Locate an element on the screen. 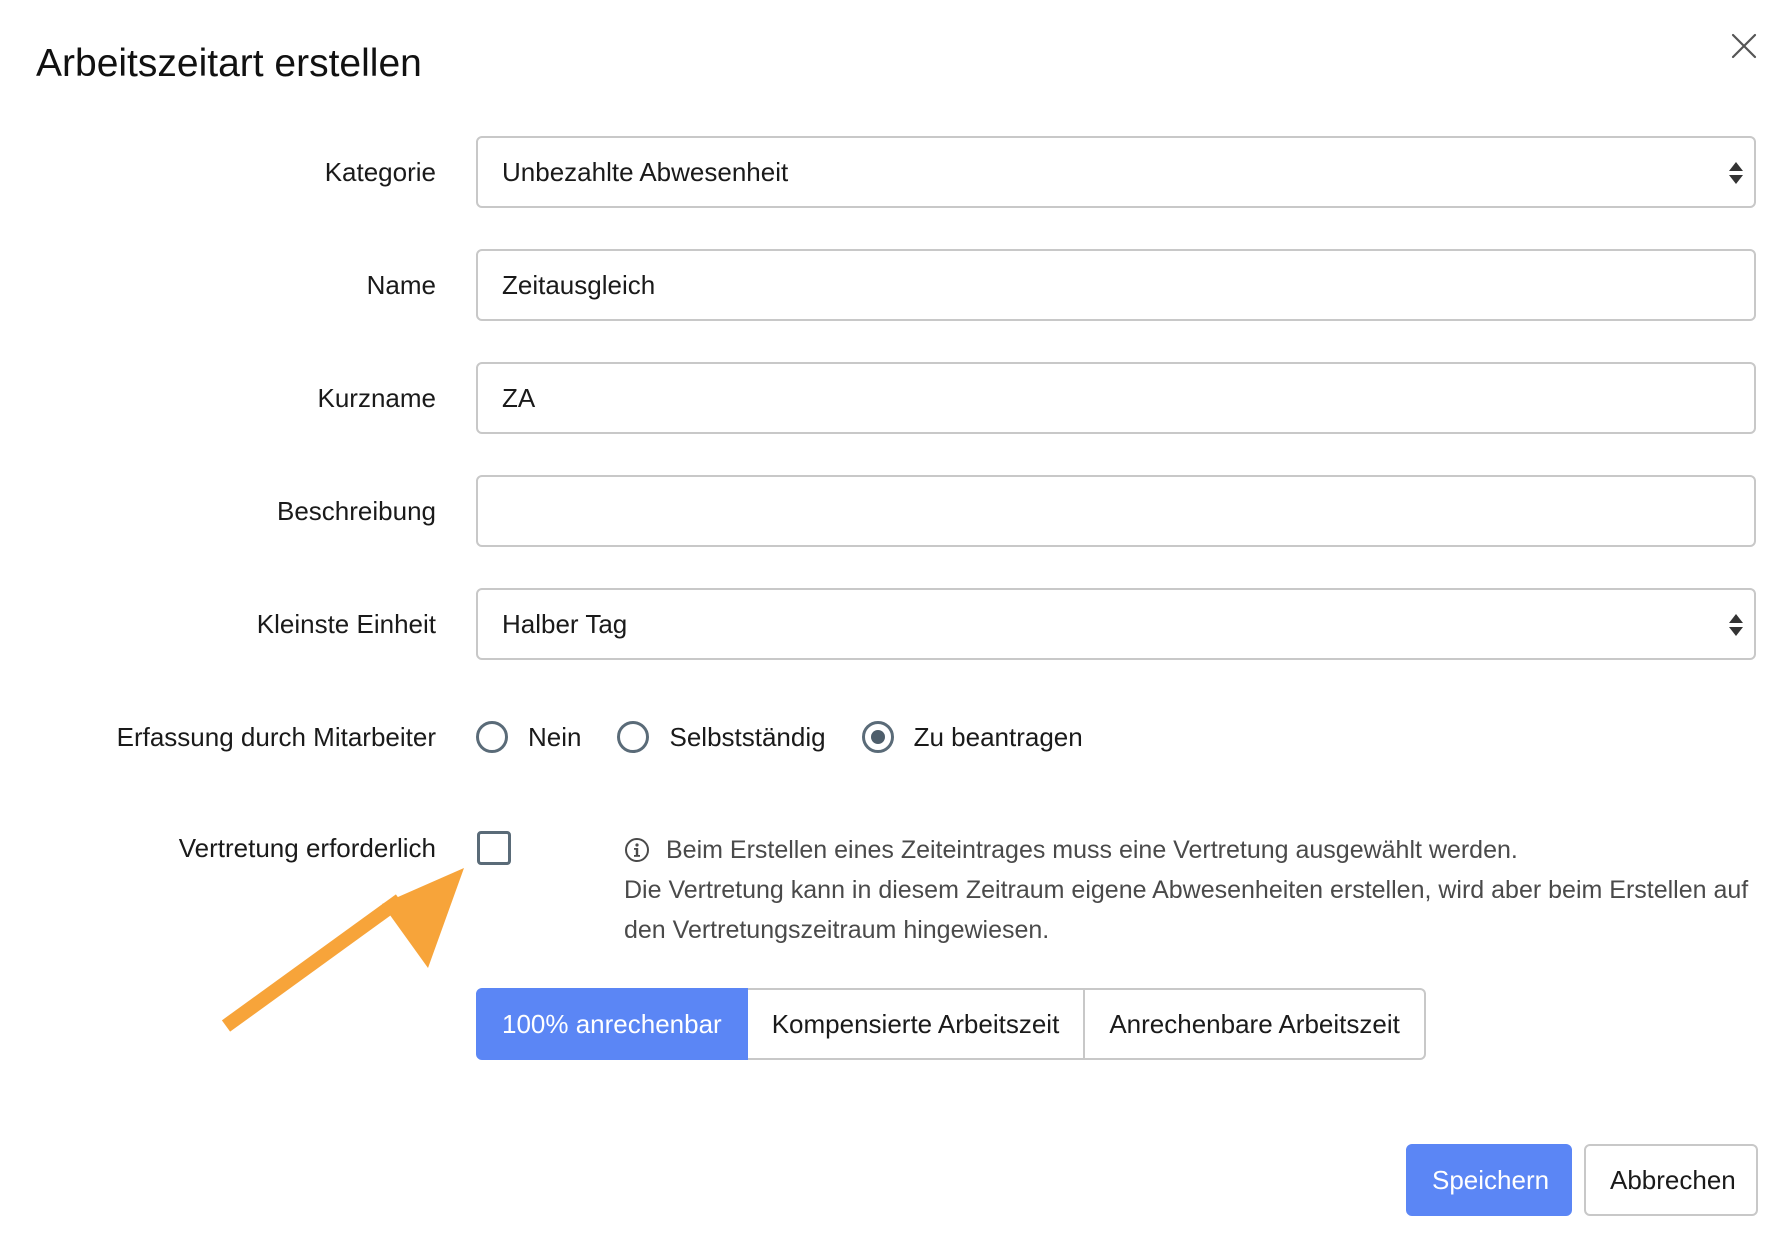 The width and height of the screenshot is (1784, 1238). form-row-name: Name Zeitausgleich is located at coordinates (892, 285).